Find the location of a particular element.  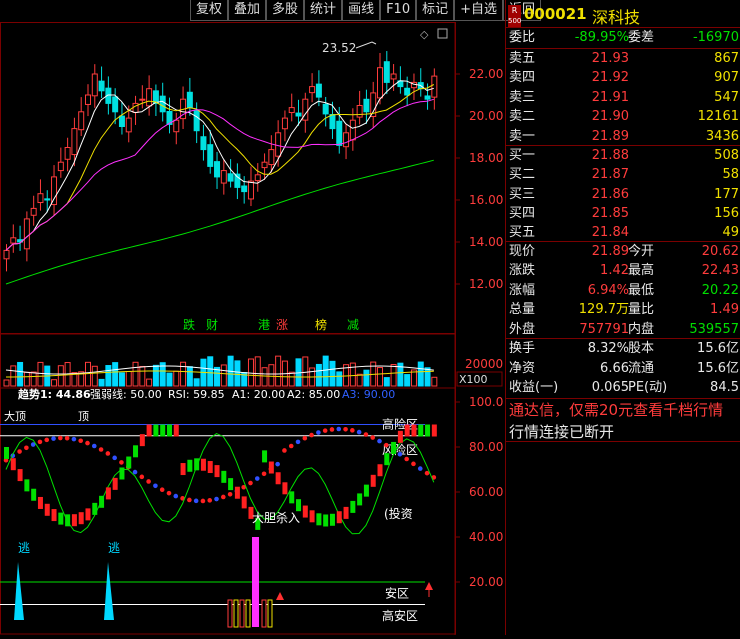

fin-row-1-label: 净资 is located at coordinates (522, 368).